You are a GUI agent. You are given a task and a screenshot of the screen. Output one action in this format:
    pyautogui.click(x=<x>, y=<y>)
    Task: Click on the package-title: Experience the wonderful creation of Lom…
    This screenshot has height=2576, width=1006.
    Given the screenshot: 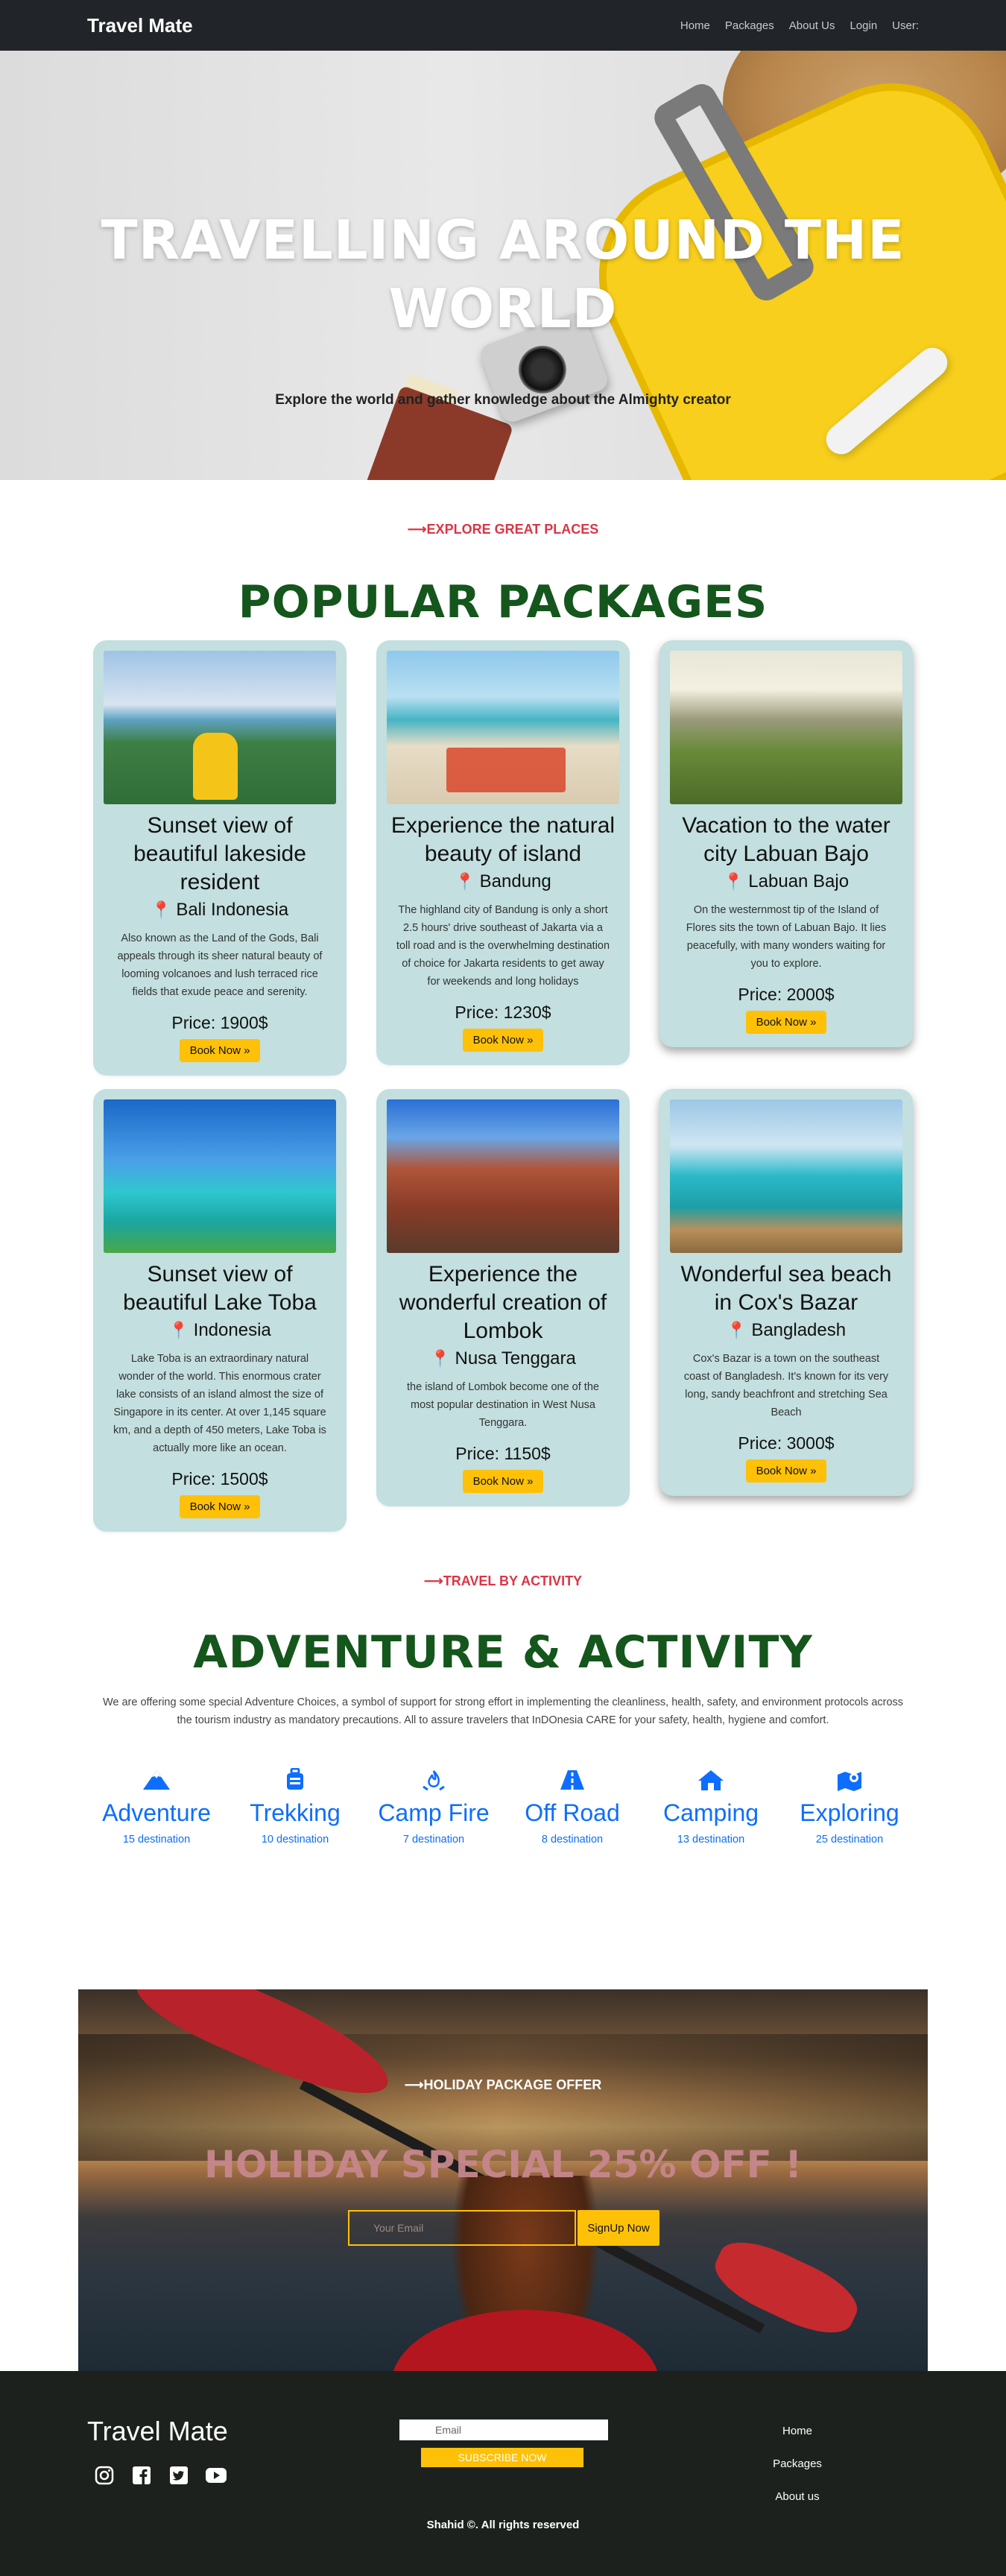 What is the action you would take?
    pyautogui.click(x=503, y=1302)
    